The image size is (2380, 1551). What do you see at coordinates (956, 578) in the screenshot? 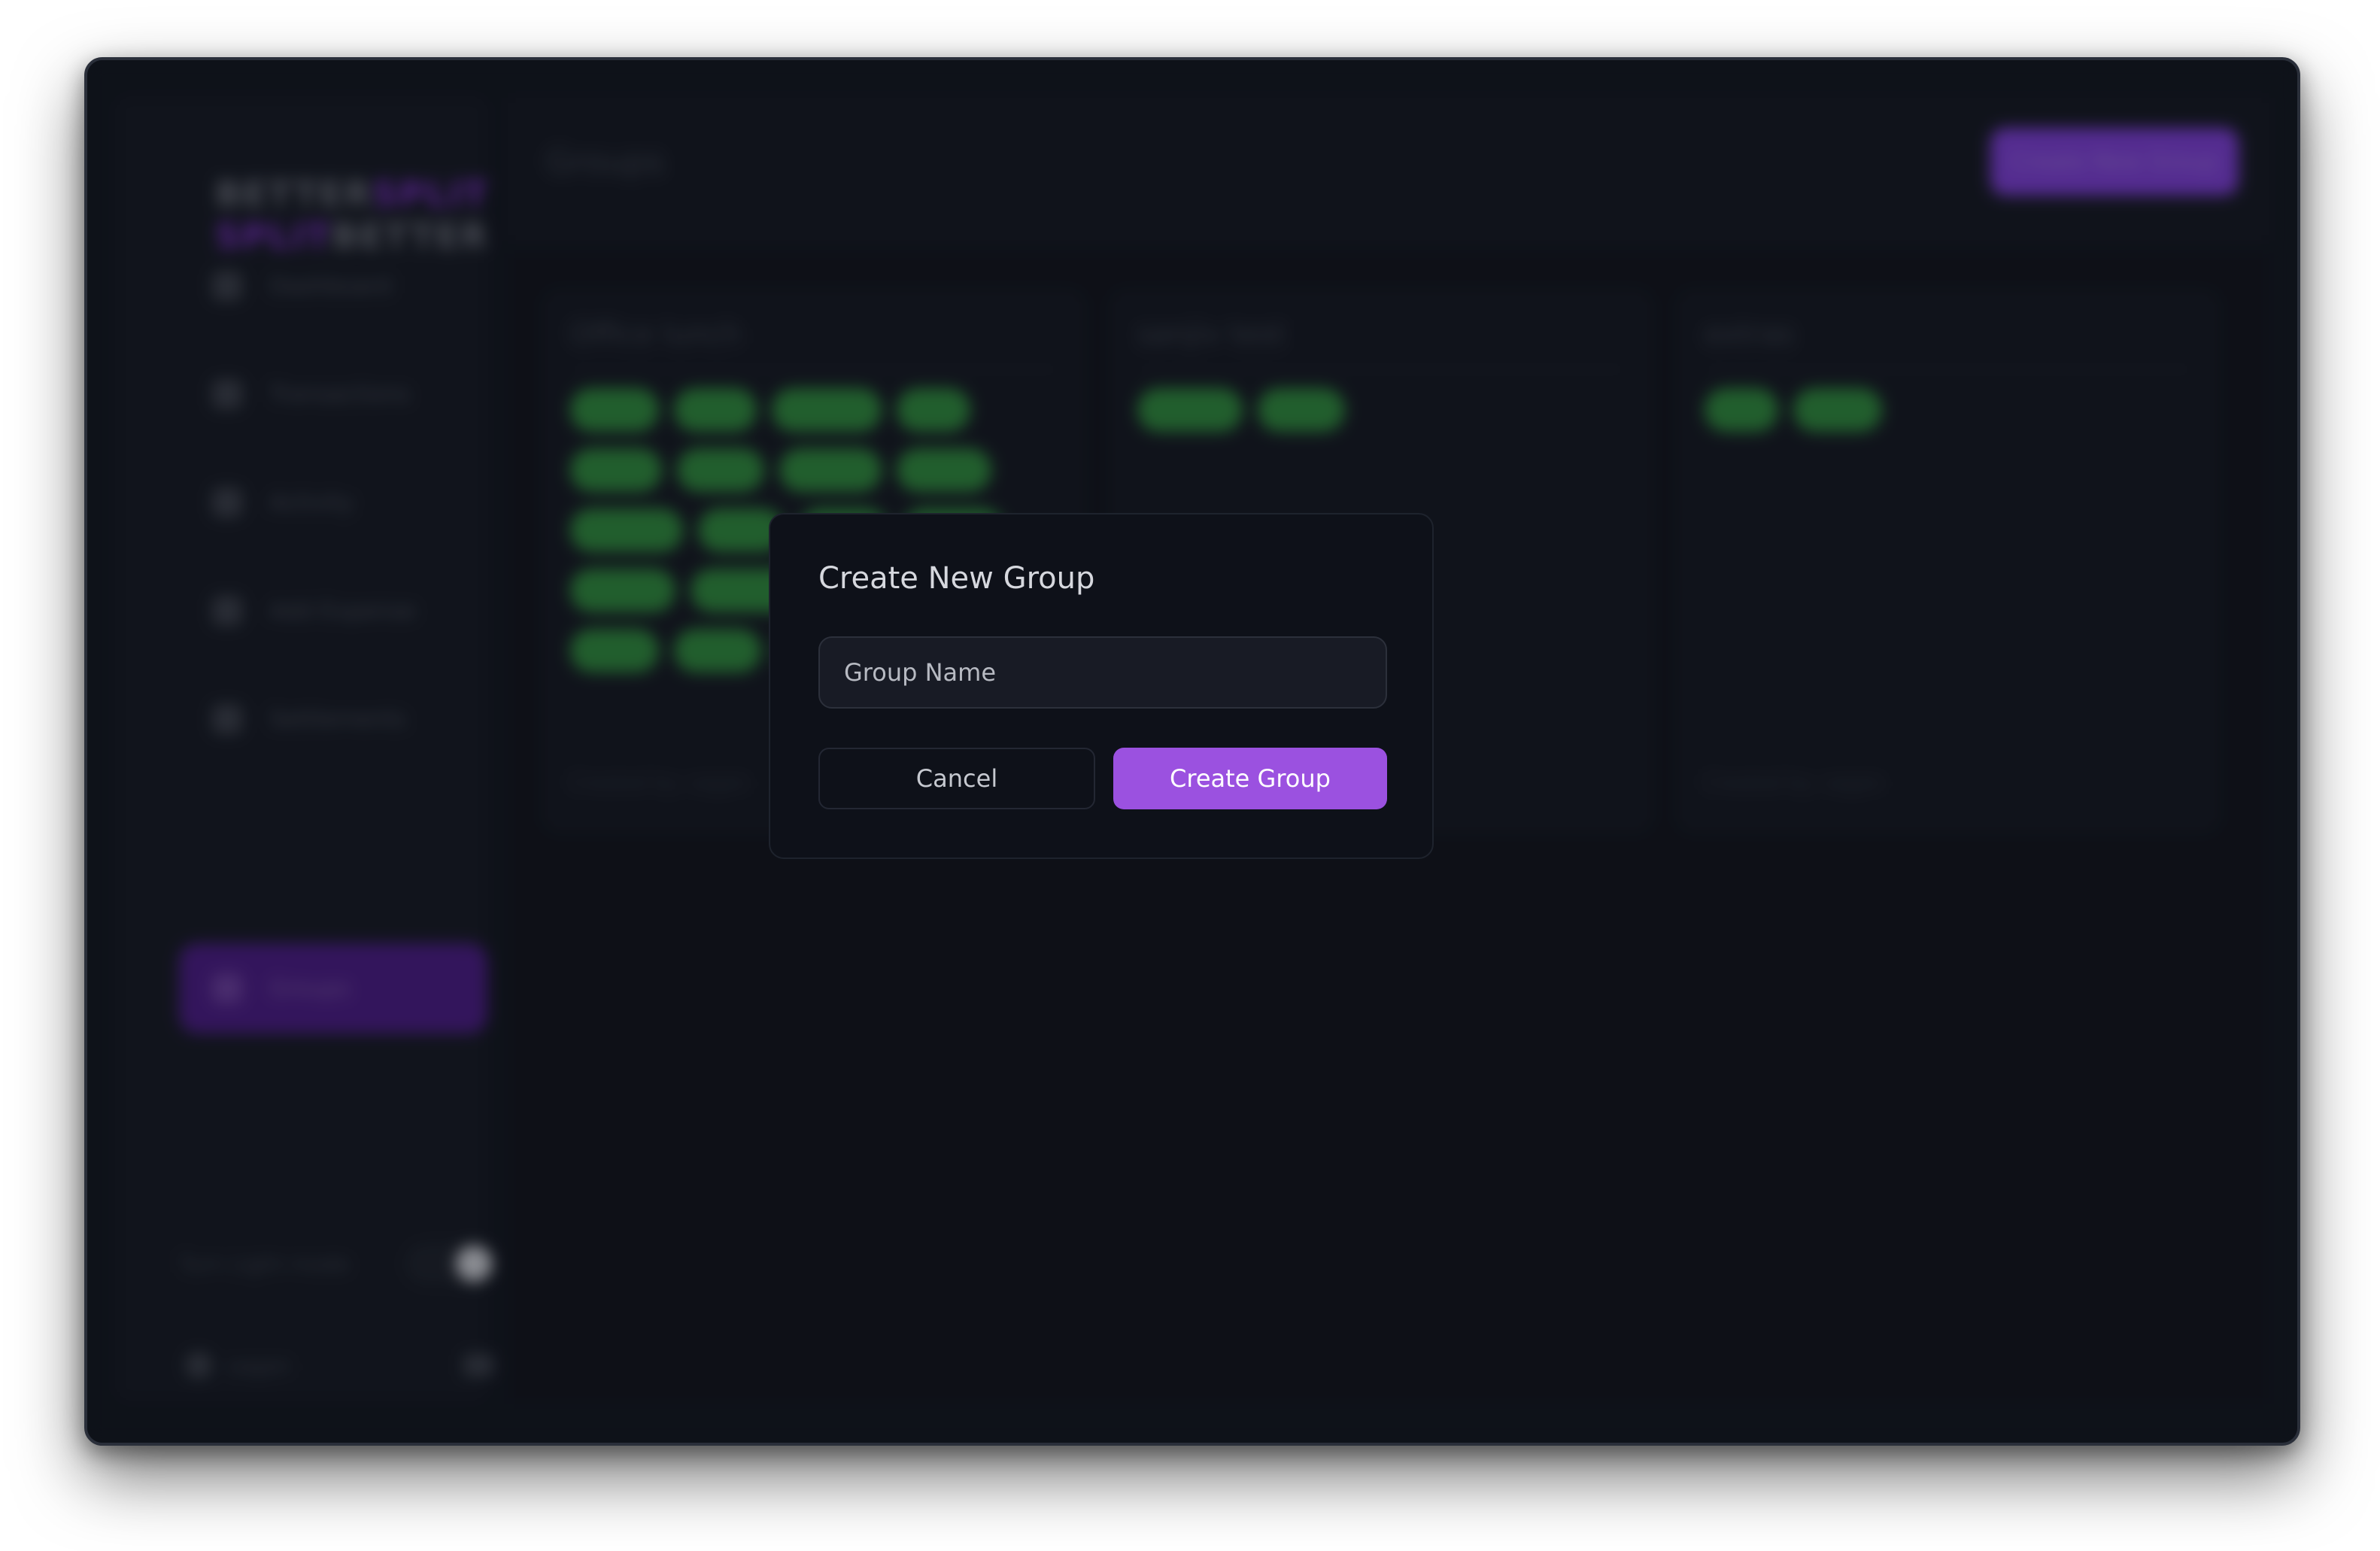
I see `dialog-title: Create New Group` at bounding box center [956, 578].